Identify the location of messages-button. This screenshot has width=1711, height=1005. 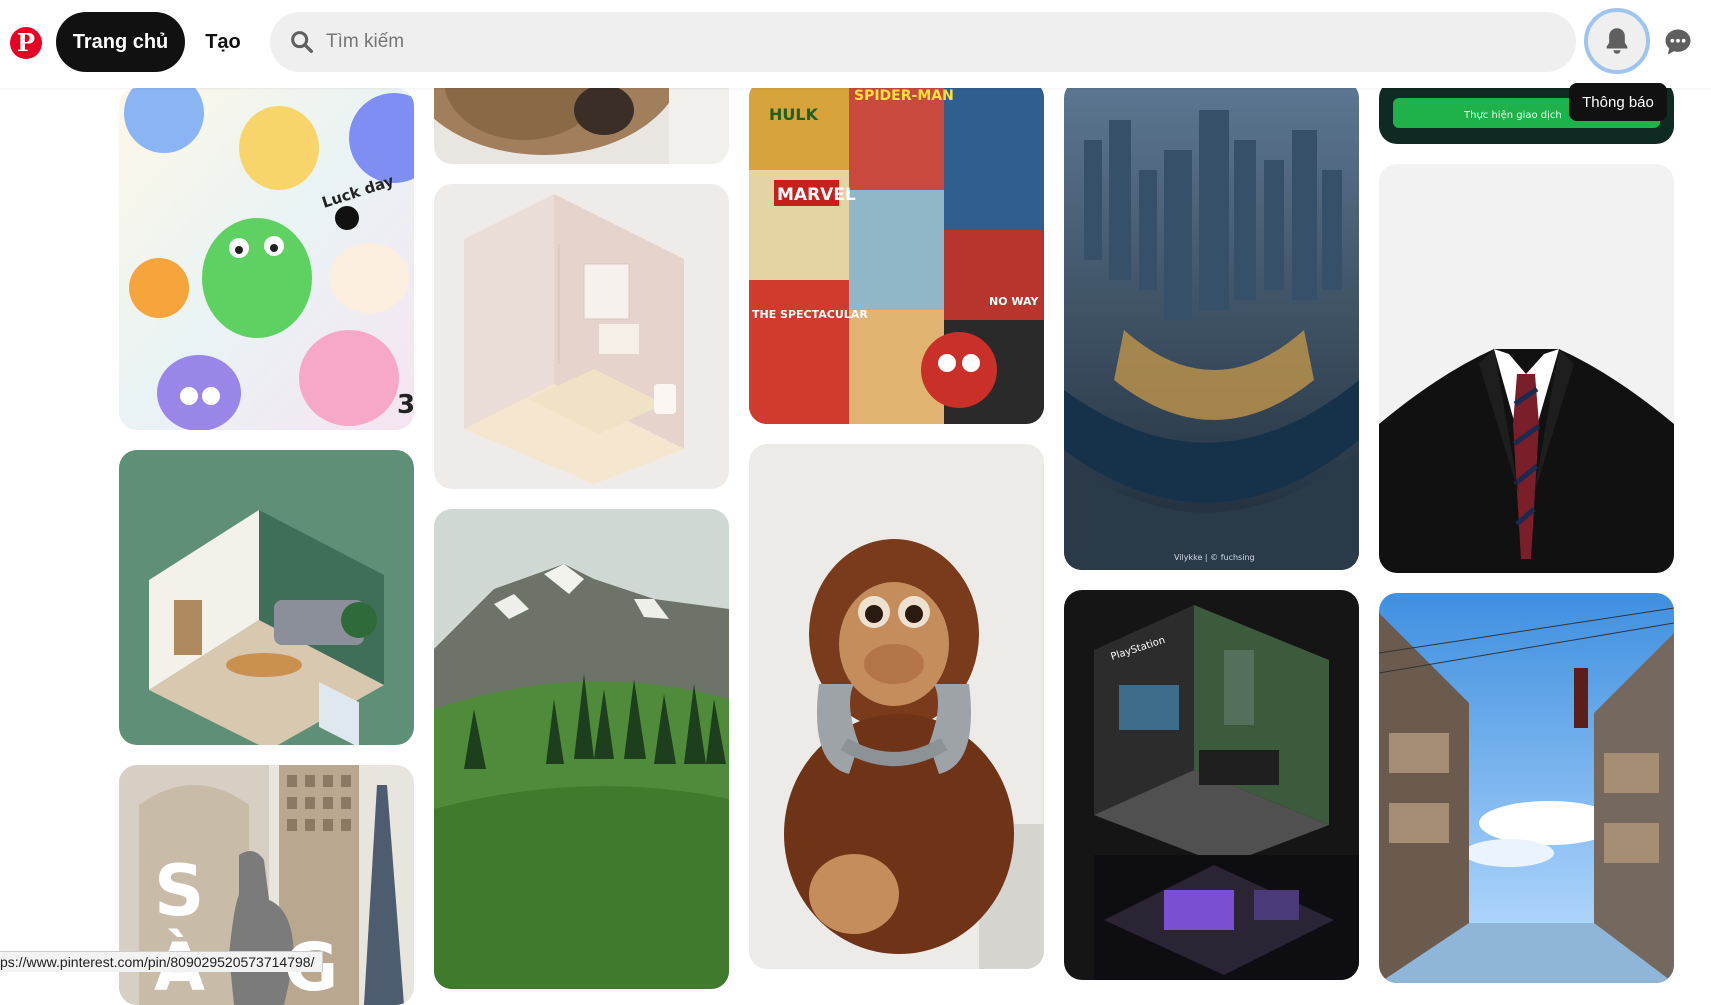
(1678, 42).